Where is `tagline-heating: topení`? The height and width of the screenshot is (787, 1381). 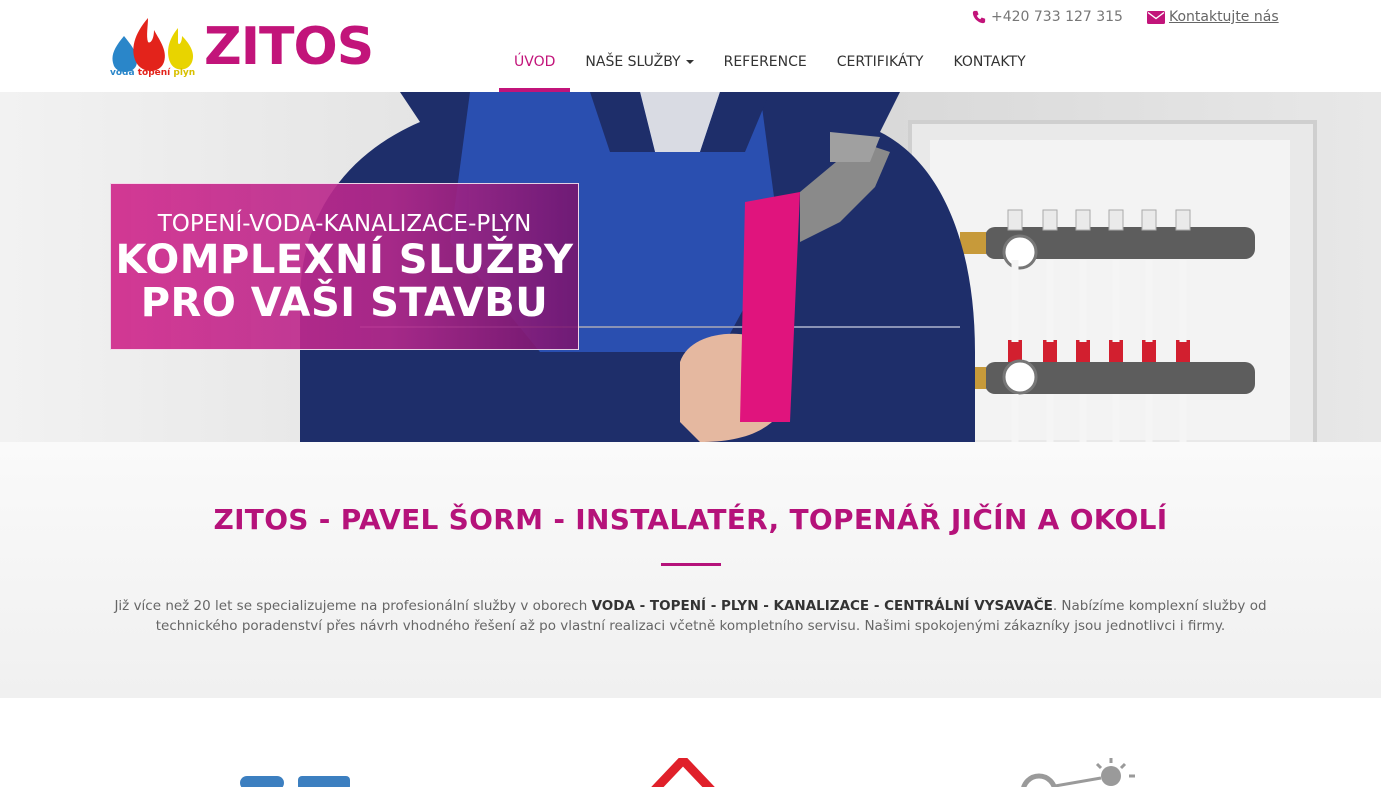
tagline-heating: topení is located at coordinates (154, 73).